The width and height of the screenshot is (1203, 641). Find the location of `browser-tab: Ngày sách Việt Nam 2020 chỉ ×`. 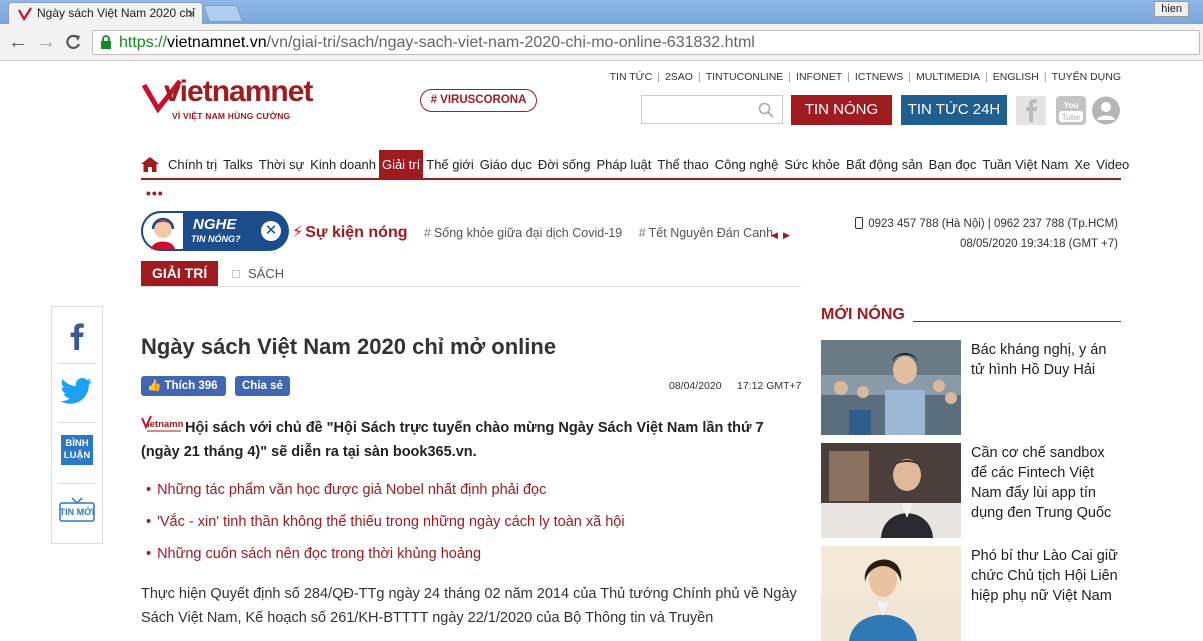

browser-tab: Ngày sách Việt Nam 2020 chỉ × is located at coordinates (105, 13).